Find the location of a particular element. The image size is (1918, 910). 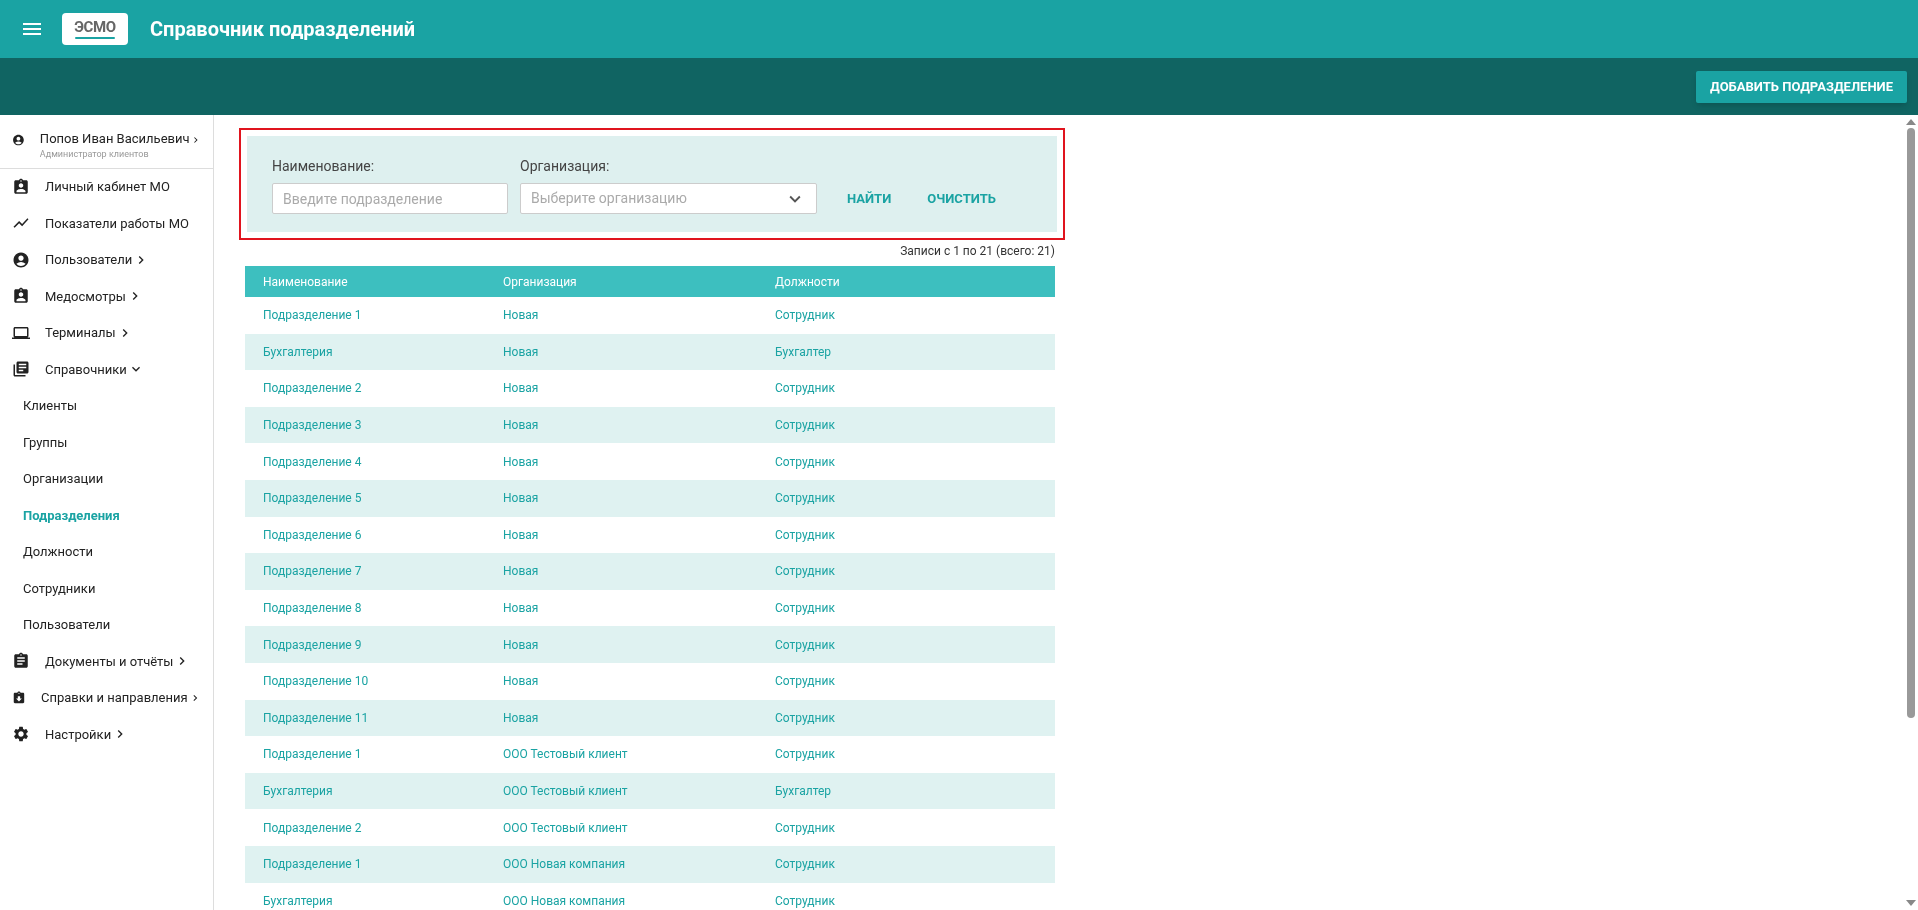

clear-button: ОЧИСТИТЬ is located at coordinates (961, 198).